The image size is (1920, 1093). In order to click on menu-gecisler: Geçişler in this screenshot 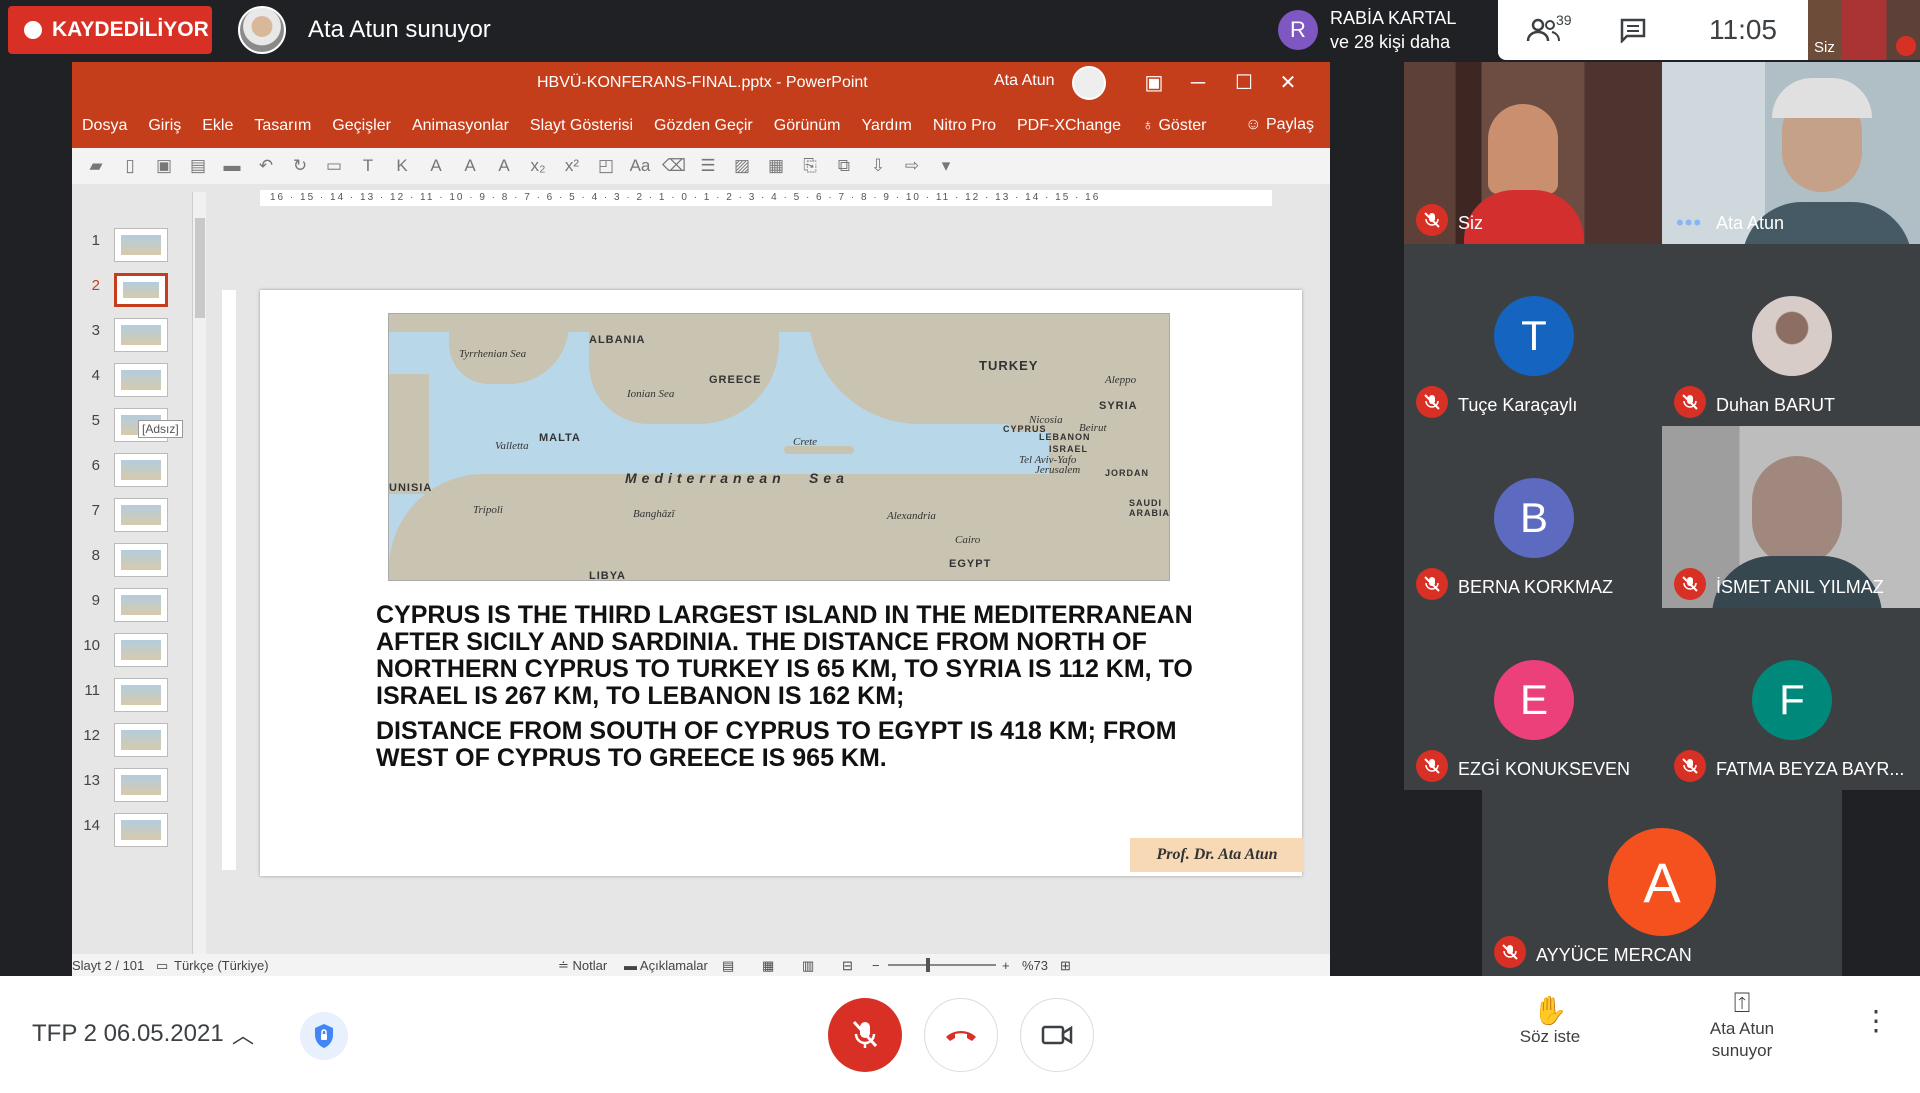, I will do `click(361, 126)`.